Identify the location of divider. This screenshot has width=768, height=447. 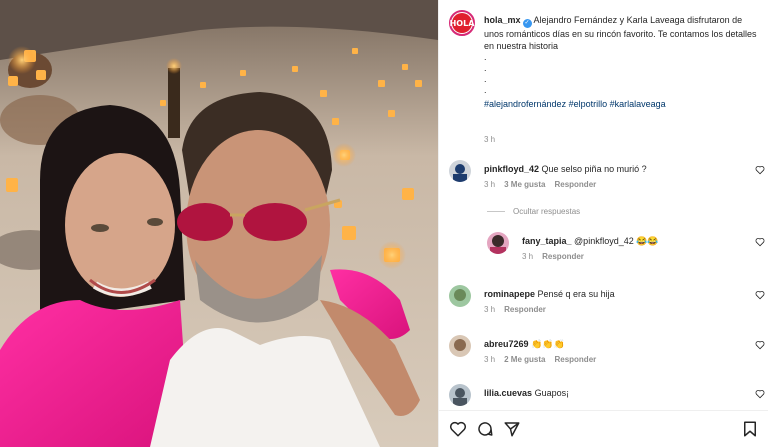
(496, 211).